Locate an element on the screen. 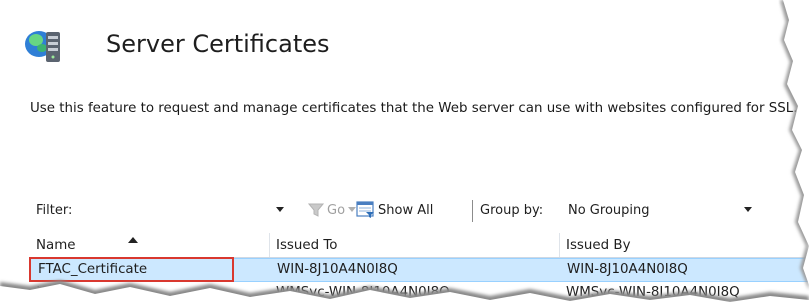 The height and width of the screenshot is (306, 809). sort-ascending-icon is located at coordinates (133, 240).